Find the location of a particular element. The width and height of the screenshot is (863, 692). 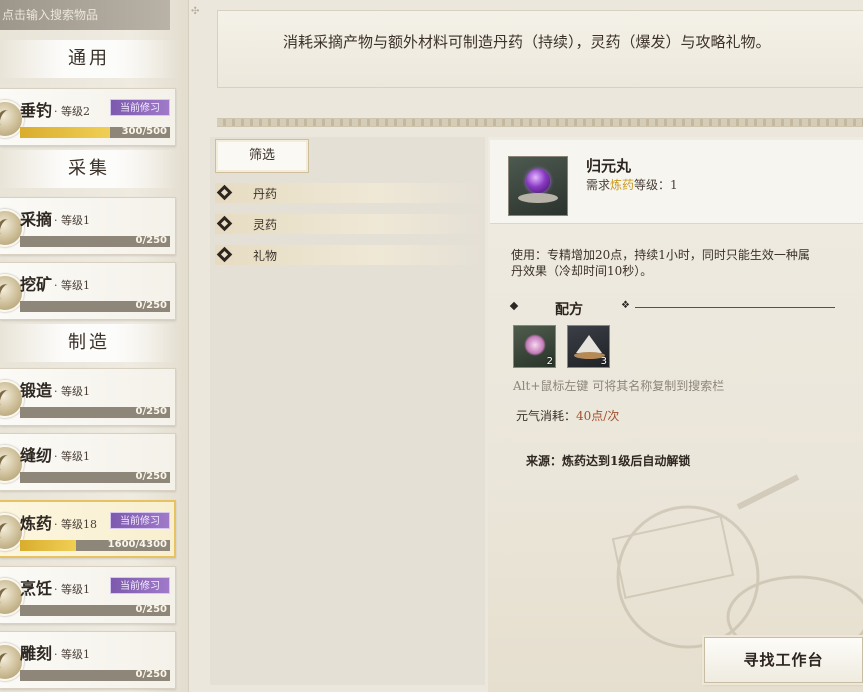

find-workbench-button: 寻找工作台 is located at coordinates (783, 660).